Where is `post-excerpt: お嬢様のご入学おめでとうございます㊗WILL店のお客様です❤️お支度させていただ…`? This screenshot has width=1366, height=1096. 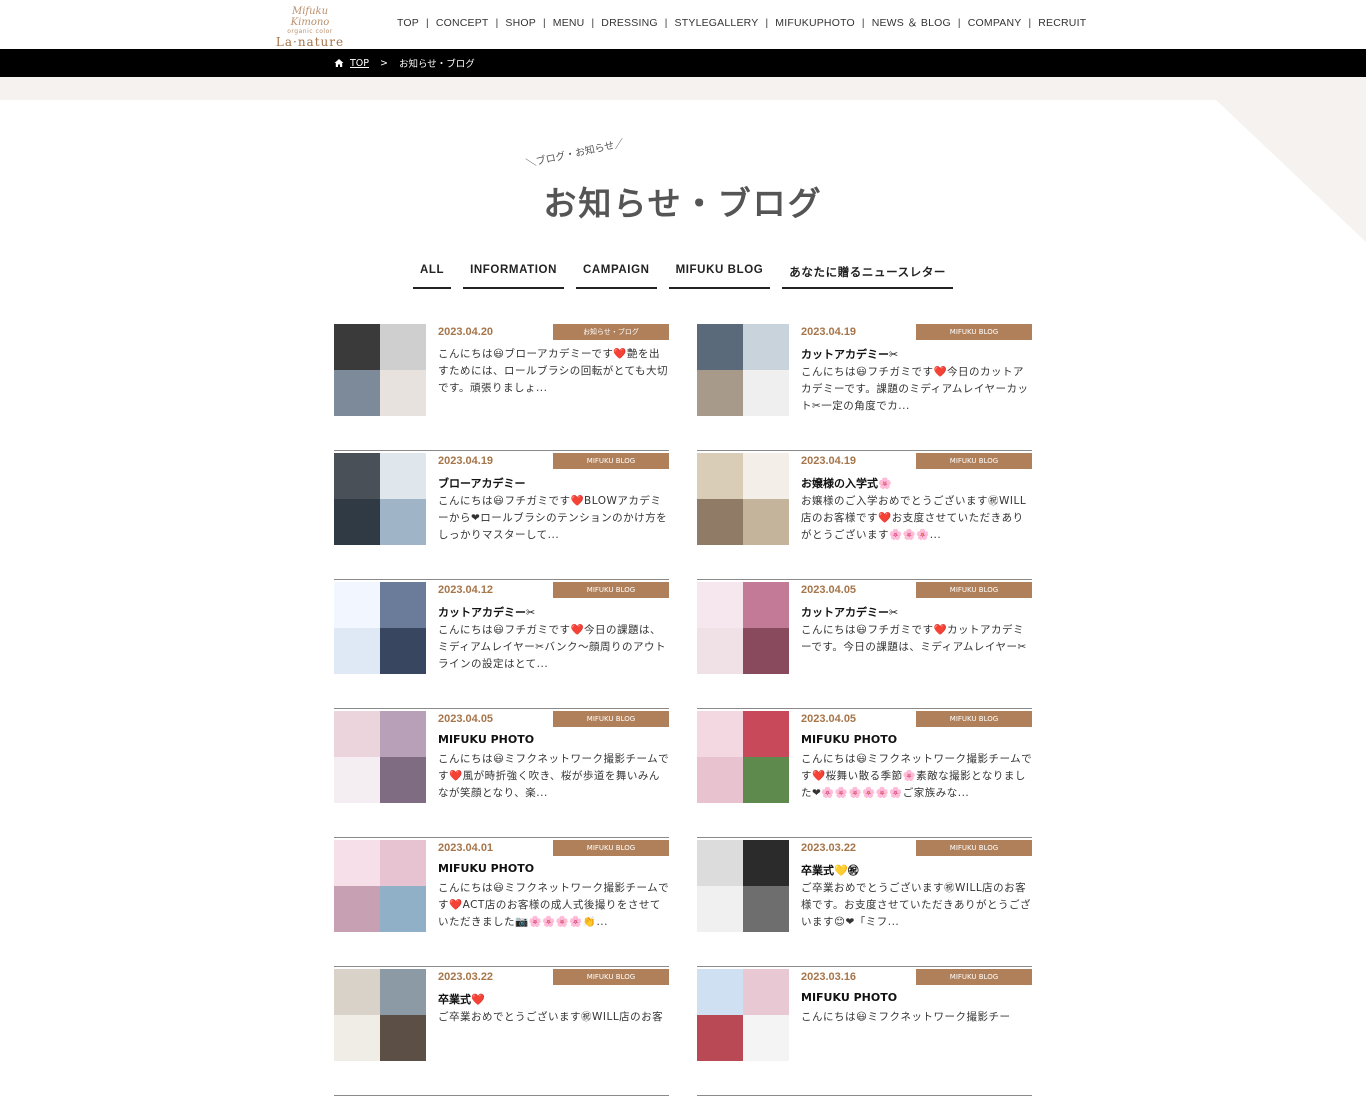 post-excerpt: お嬢様のご入学おめでとうございます㊗WILL店のお客様です❤️お支度させていただ… is located at coordinates (914, 518).